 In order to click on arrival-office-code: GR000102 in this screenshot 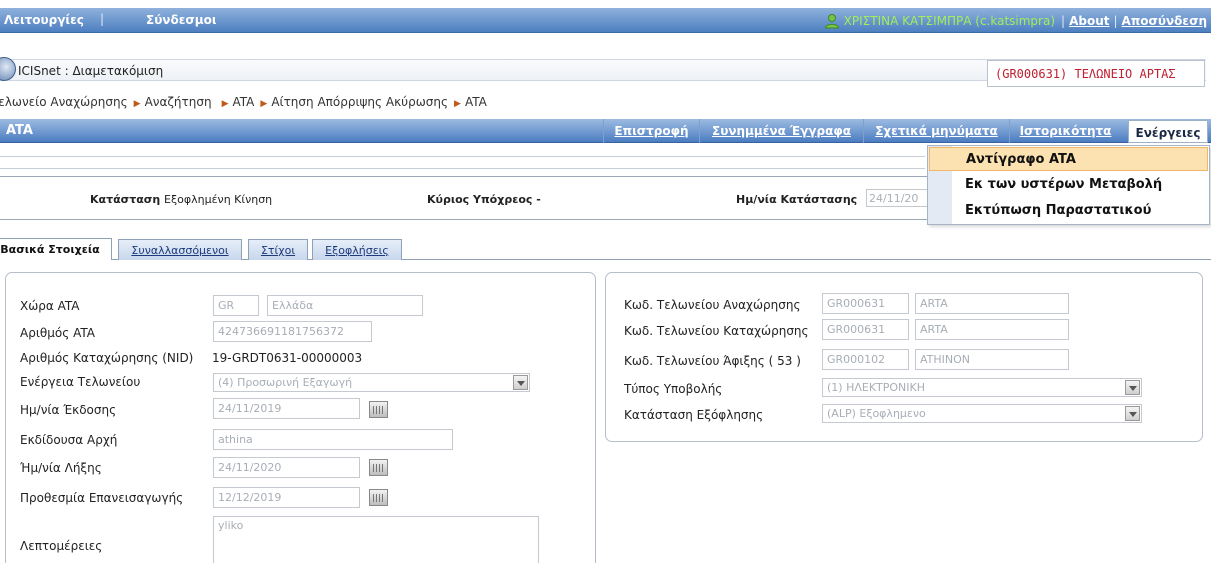, I will do `click(865, 359)`.